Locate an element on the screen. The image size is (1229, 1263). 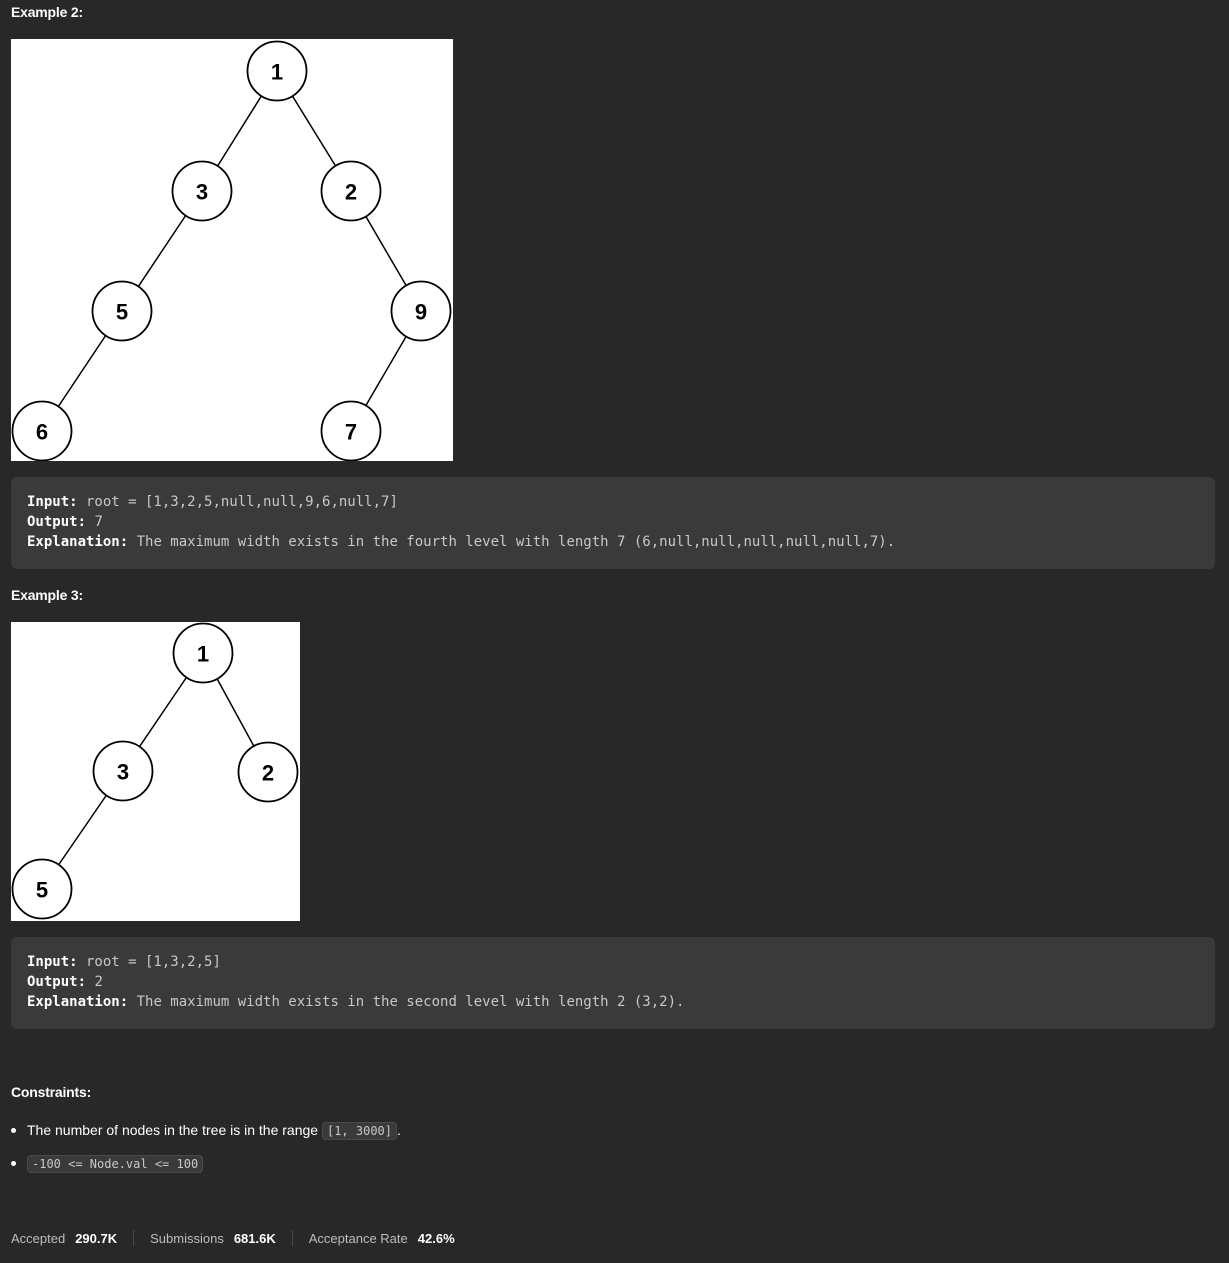
example-3-heading: Example 3: is located at coordinates (47, 595).